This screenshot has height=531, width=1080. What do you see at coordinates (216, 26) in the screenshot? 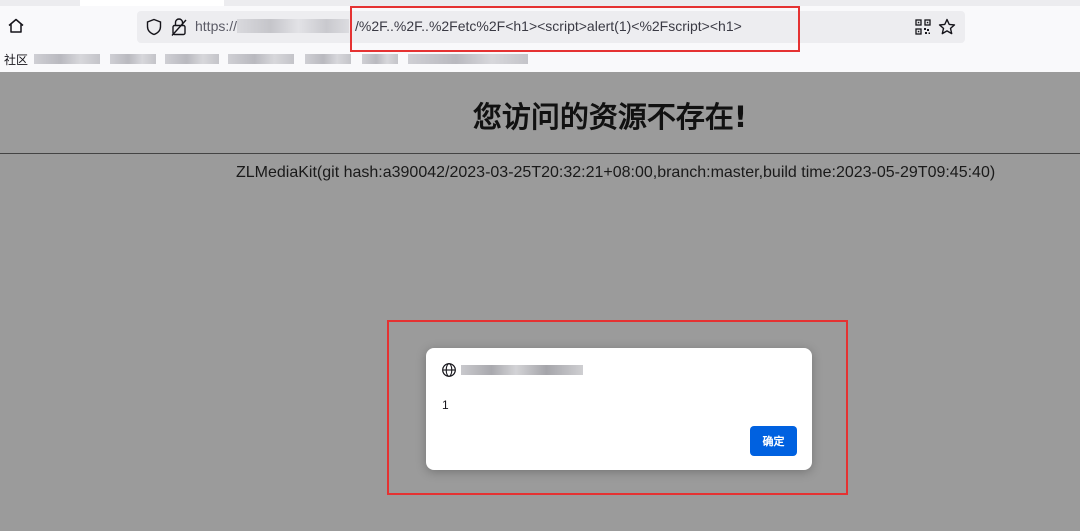
I see `url-scheme: https://` at bounding box center [216, 26].